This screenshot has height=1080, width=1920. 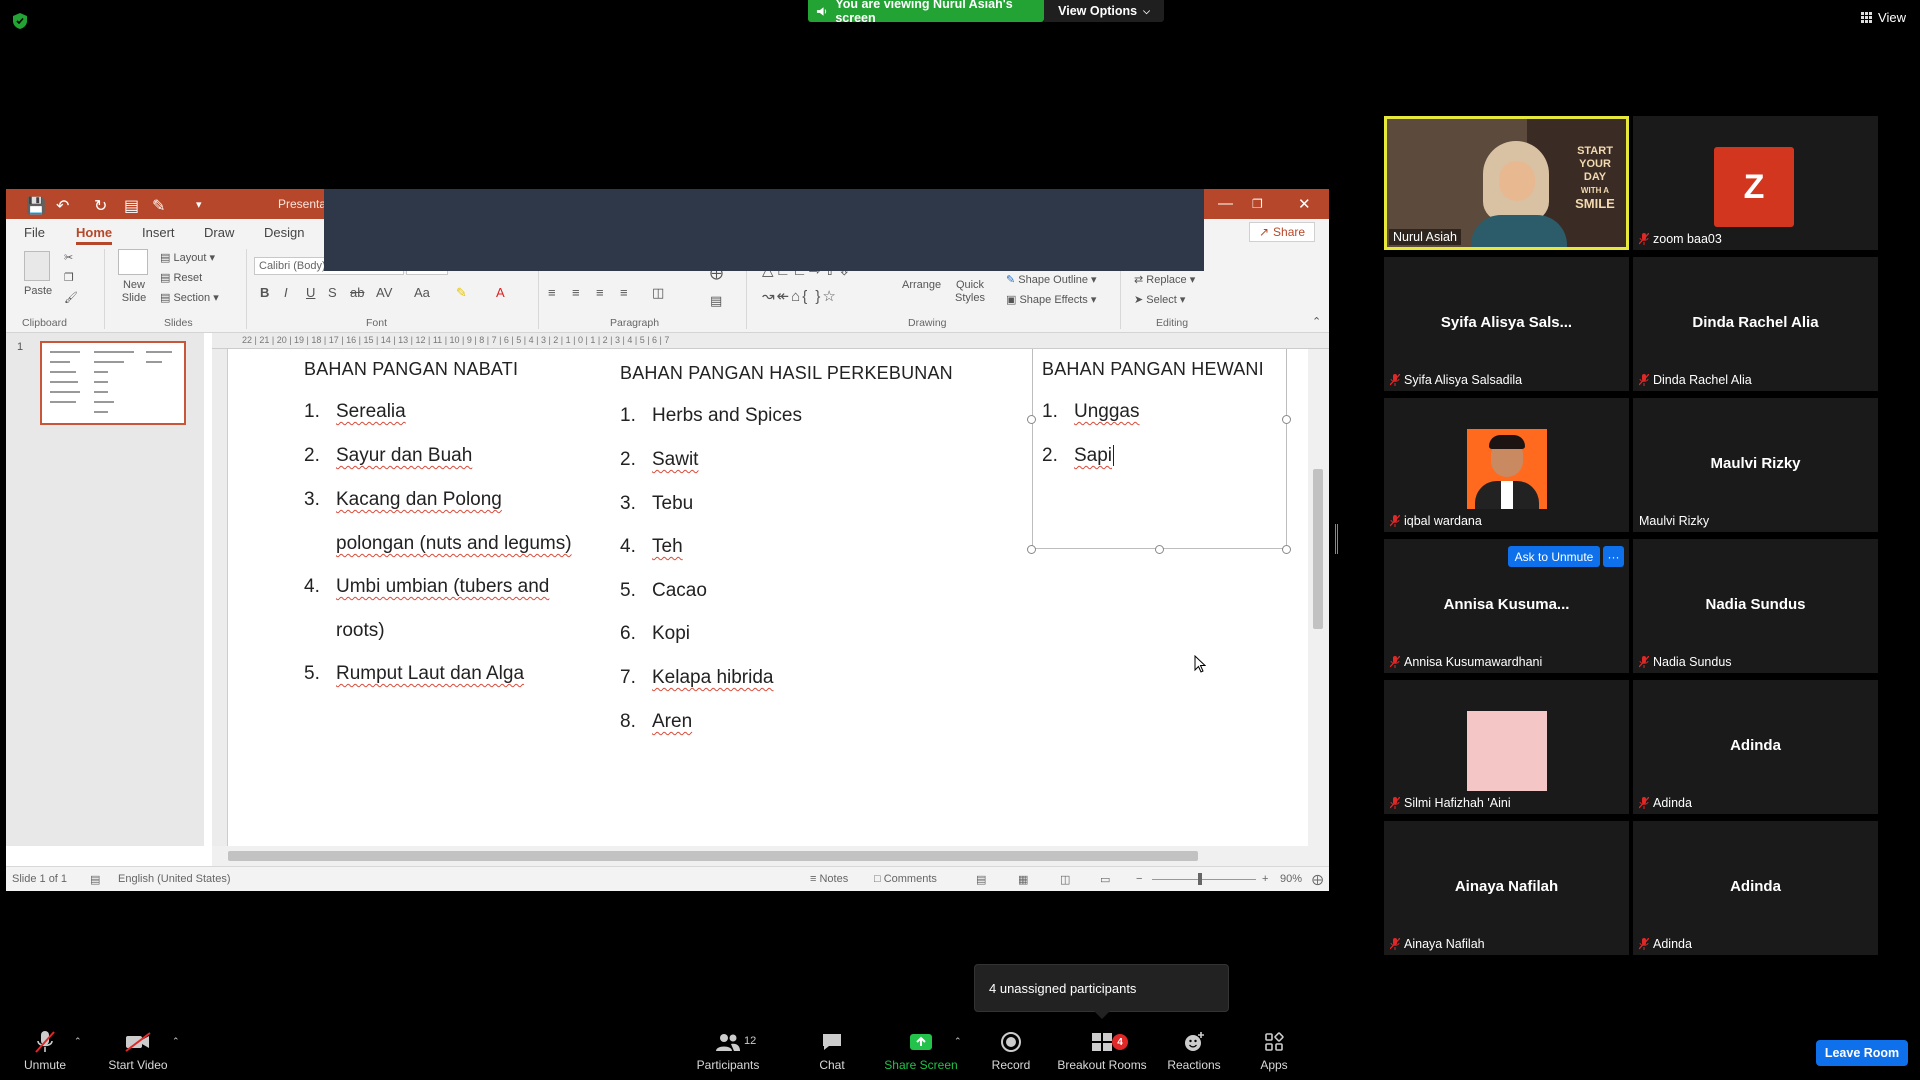 I want to click on new-slide-icon, so click(x=133, y=262).